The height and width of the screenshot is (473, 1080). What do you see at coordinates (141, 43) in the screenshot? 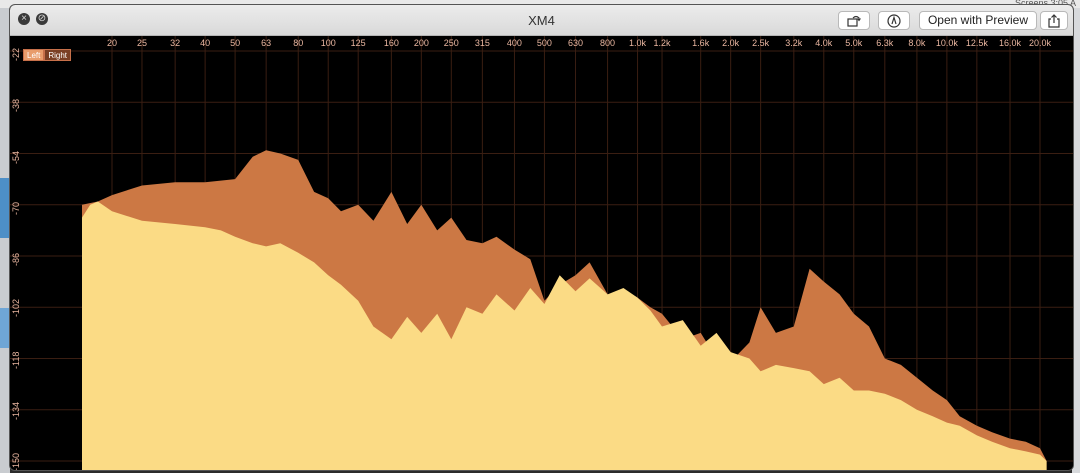
I see `x-tick-label: 25` at bounding box center [141, 43].